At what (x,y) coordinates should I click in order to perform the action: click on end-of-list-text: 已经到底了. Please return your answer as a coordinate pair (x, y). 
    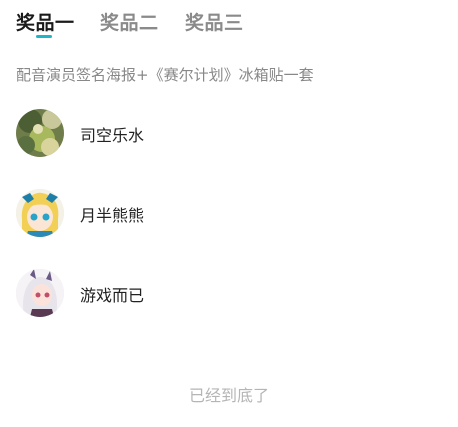
    Looking at the image, I should click on (228, 395).